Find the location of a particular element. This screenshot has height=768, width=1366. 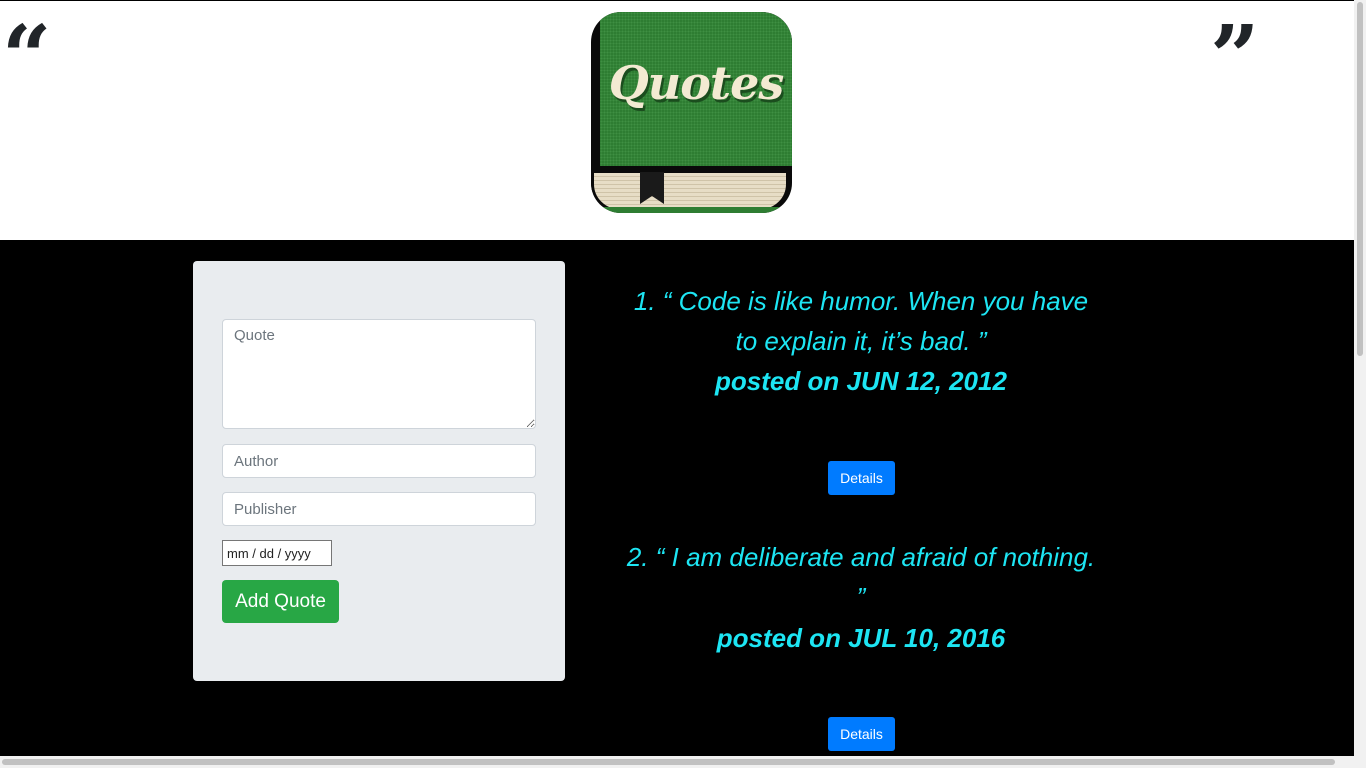

horizontal-scrollbar is located at coordinates (683, 762).